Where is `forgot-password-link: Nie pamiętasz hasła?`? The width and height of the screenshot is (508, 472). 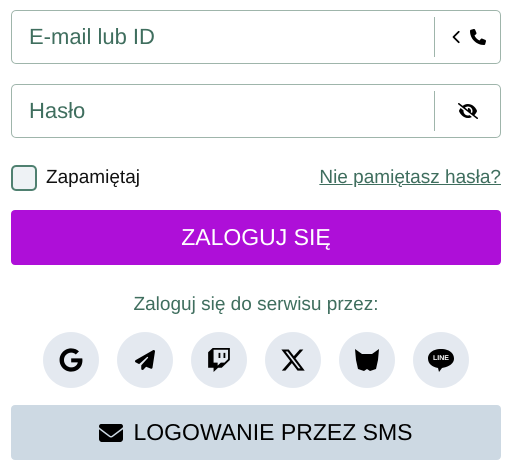
forgot-password-link: Nie pamiętasz hasła? is located at coordinates (410, 178).